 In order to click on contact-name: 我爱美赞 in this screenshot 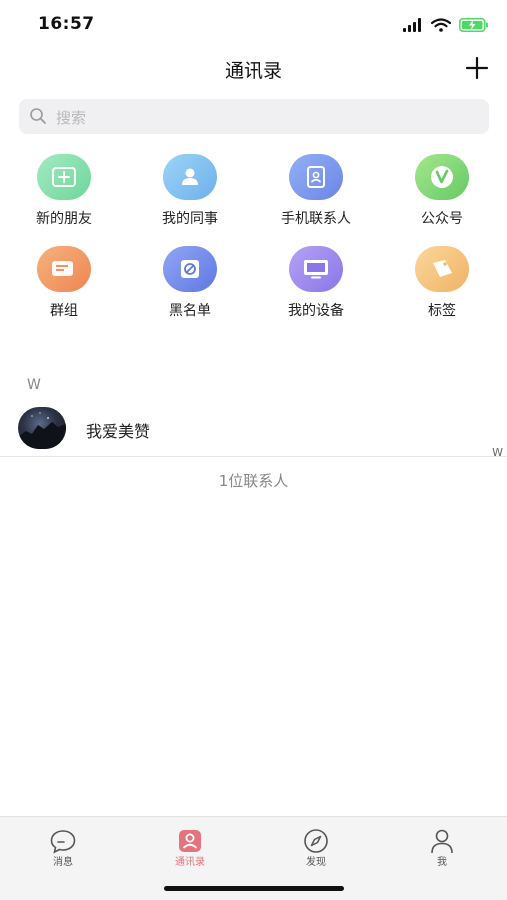, I will do `click(118, 431)`.